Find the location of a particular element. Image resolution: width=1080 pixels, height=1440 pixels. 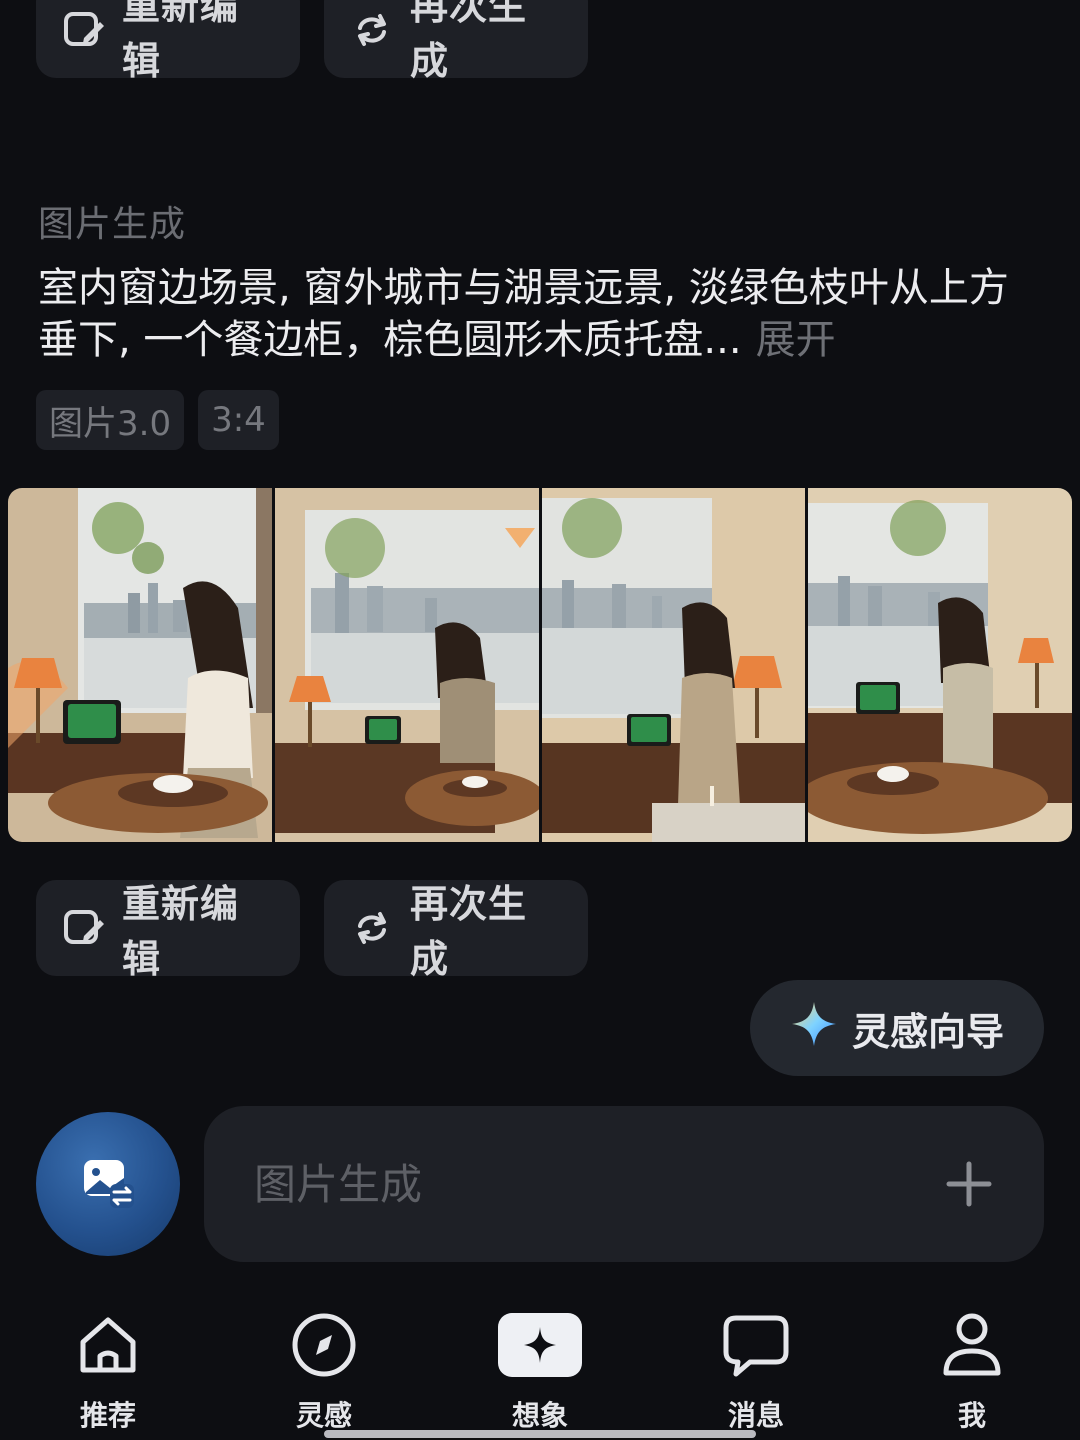

tab-messages: 消息 is located at coordinates (756, 1370).